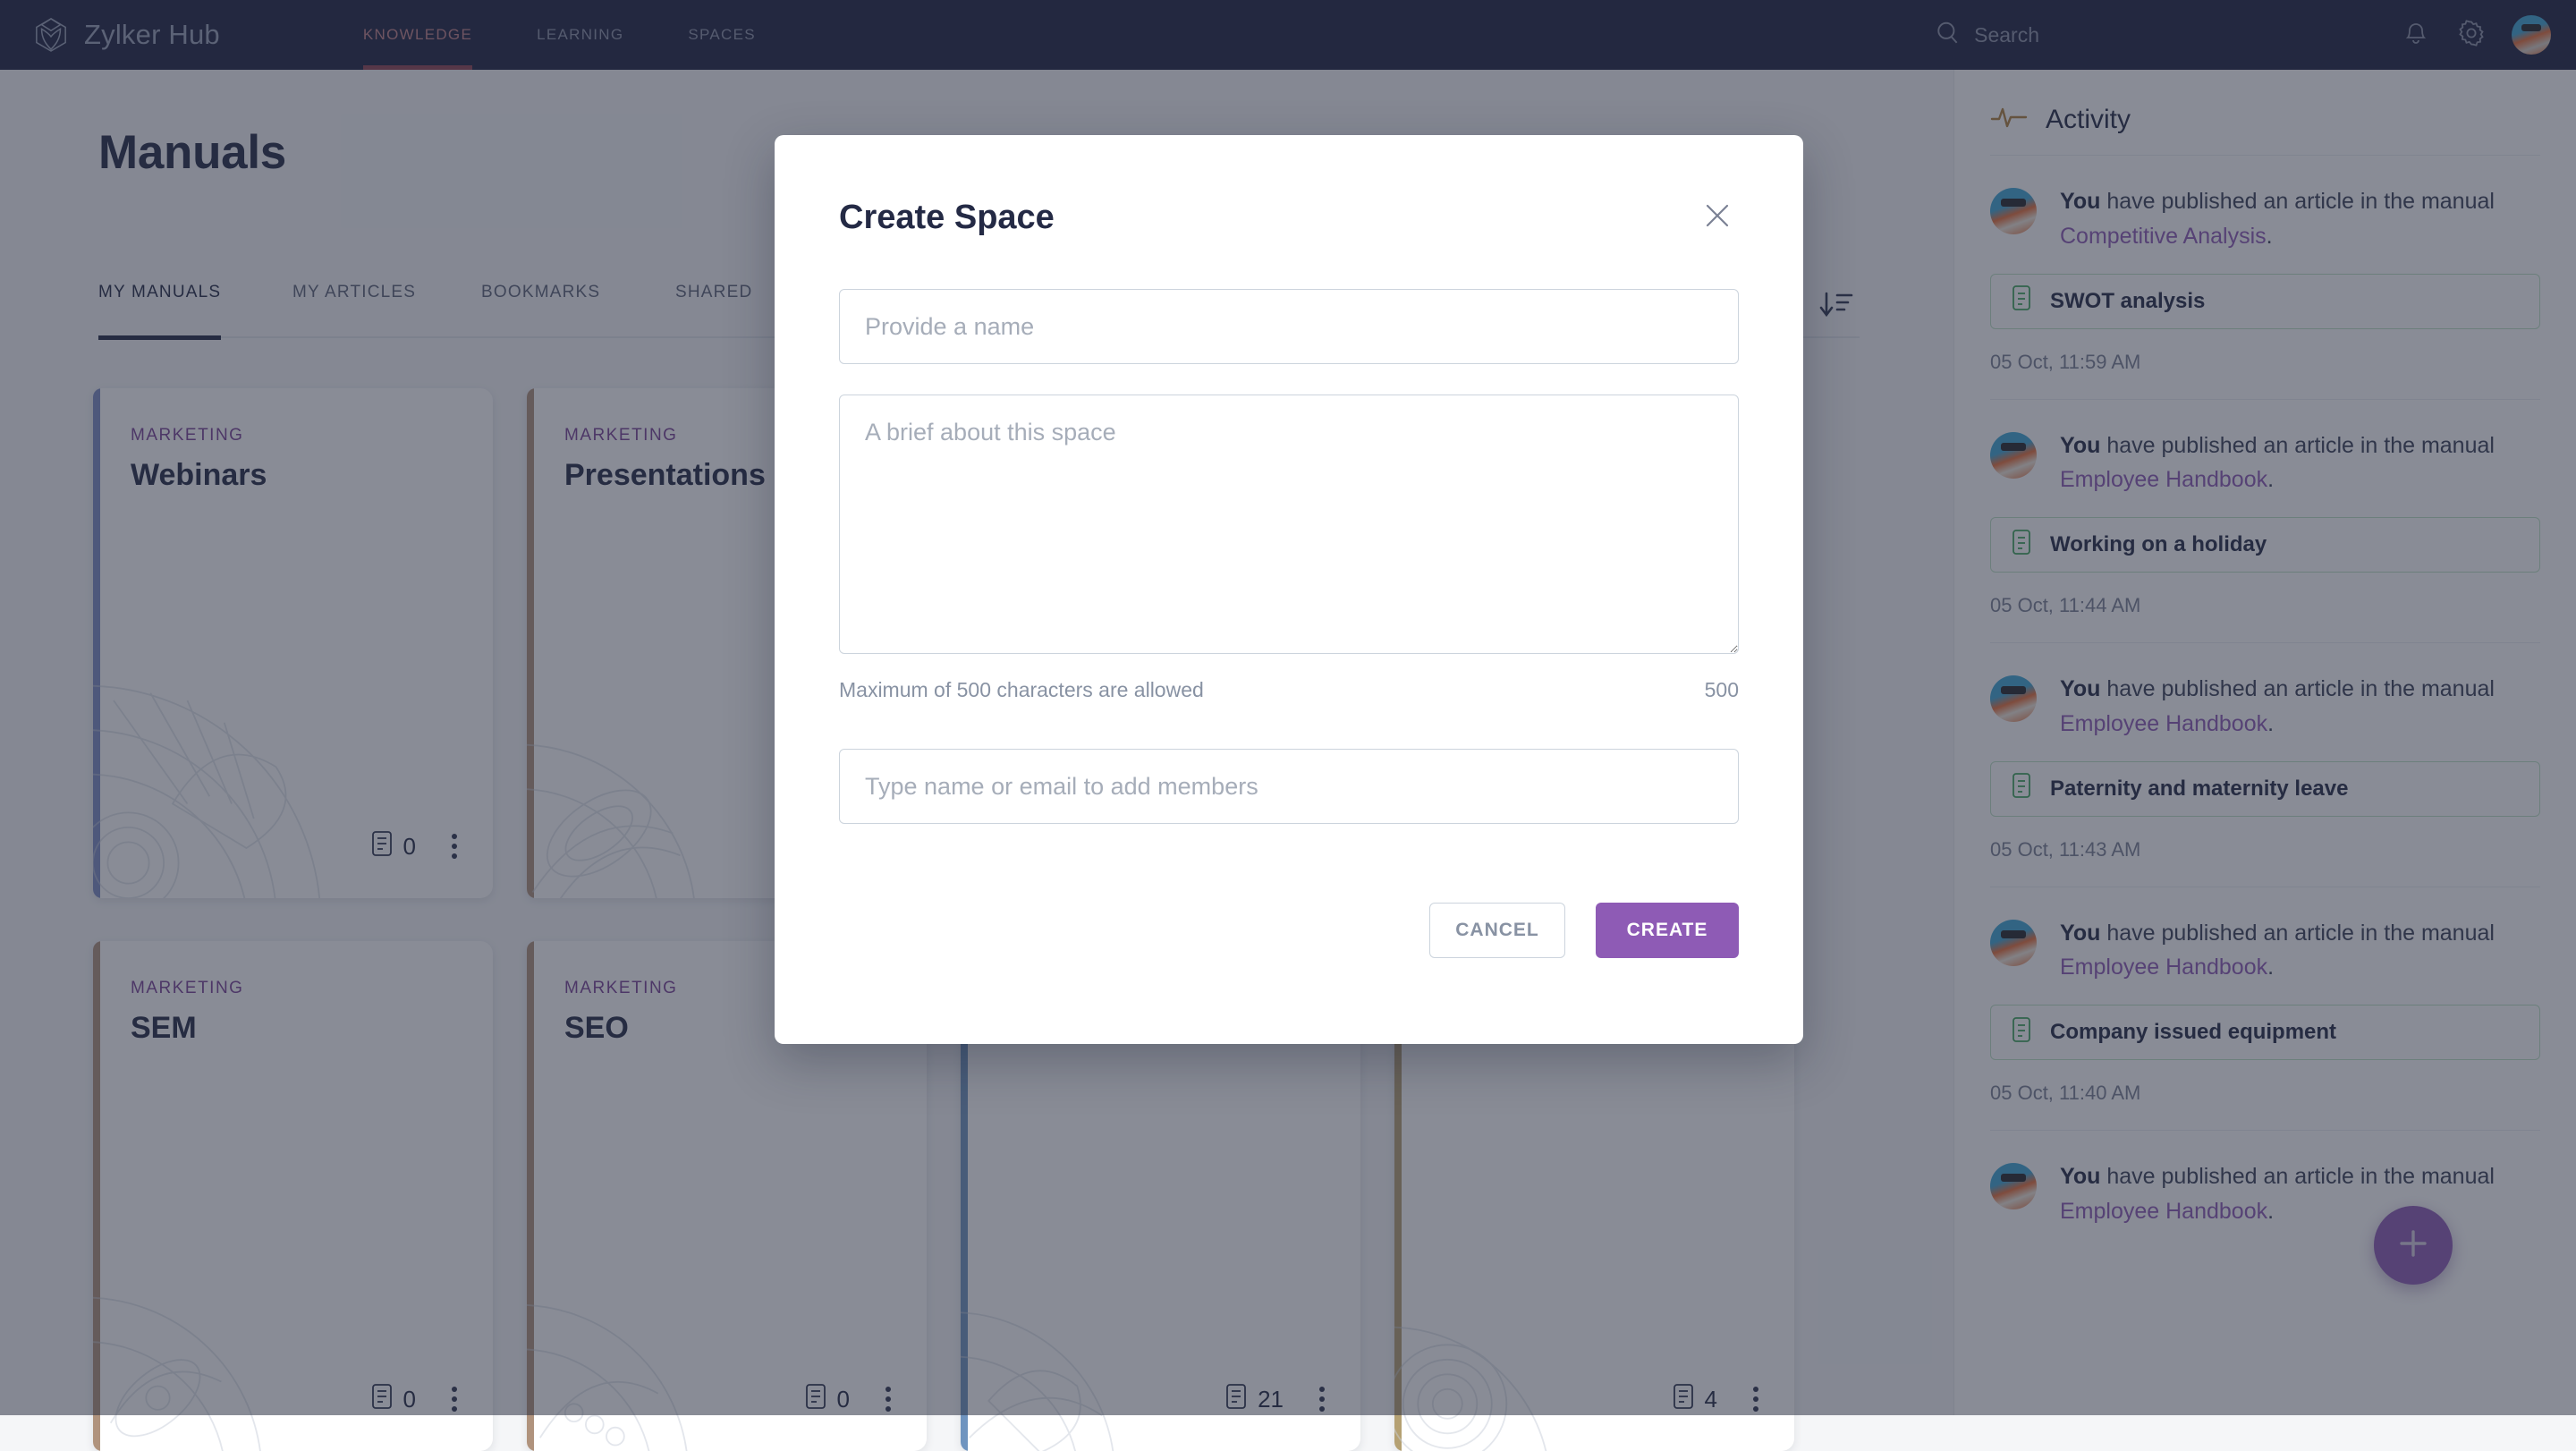 The image size is (2576, 1451). Describe the element at coordinates (1289, 930) in the screenshot. I see `dialog-actions: CANCEL CREATE` at that location.